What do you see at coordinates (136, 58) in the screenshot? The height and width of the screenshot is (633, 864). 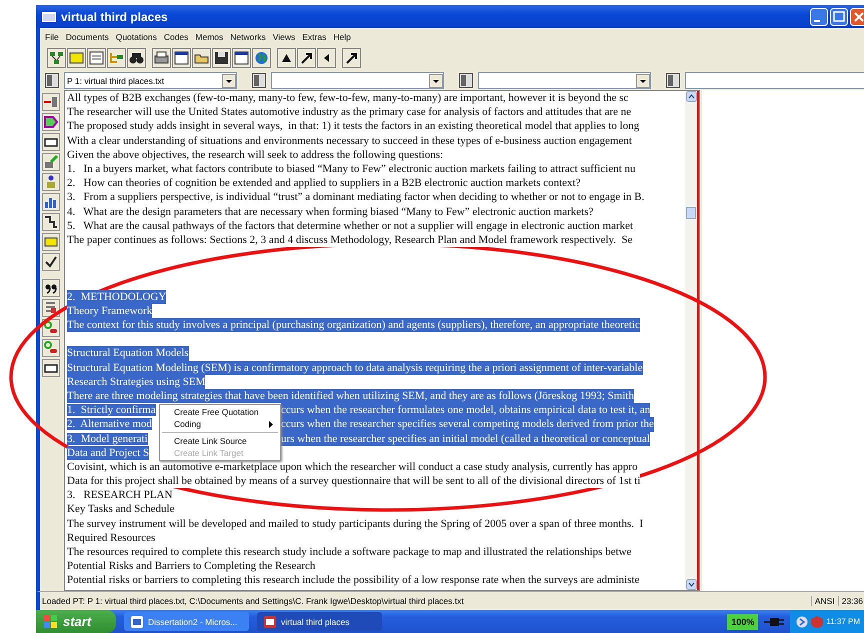 I see `binoculars-icon` at bounding box center [136, 58].